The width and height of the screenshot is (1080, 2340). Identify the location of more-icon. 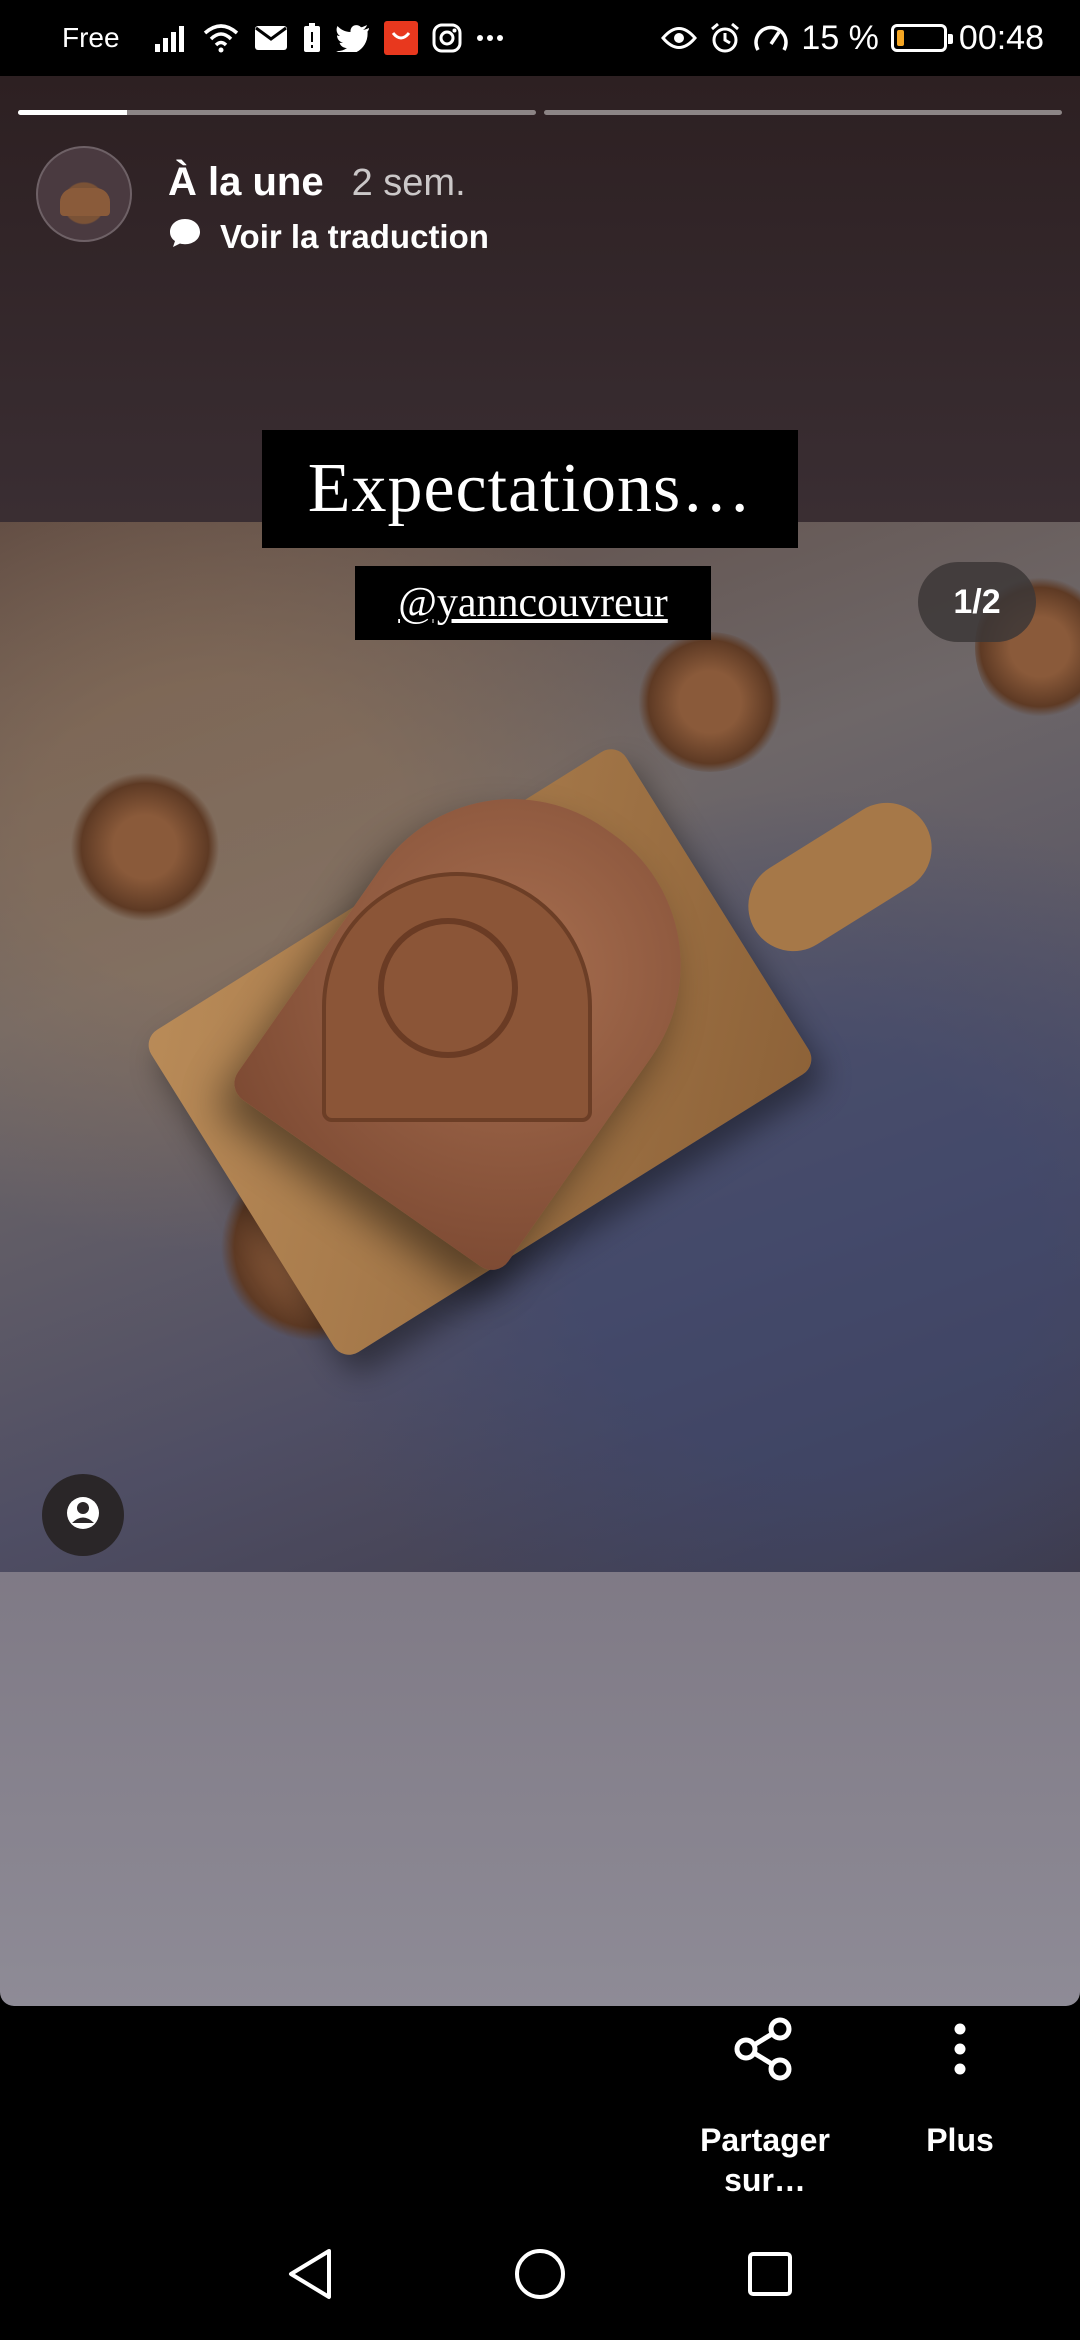
(490, 38).